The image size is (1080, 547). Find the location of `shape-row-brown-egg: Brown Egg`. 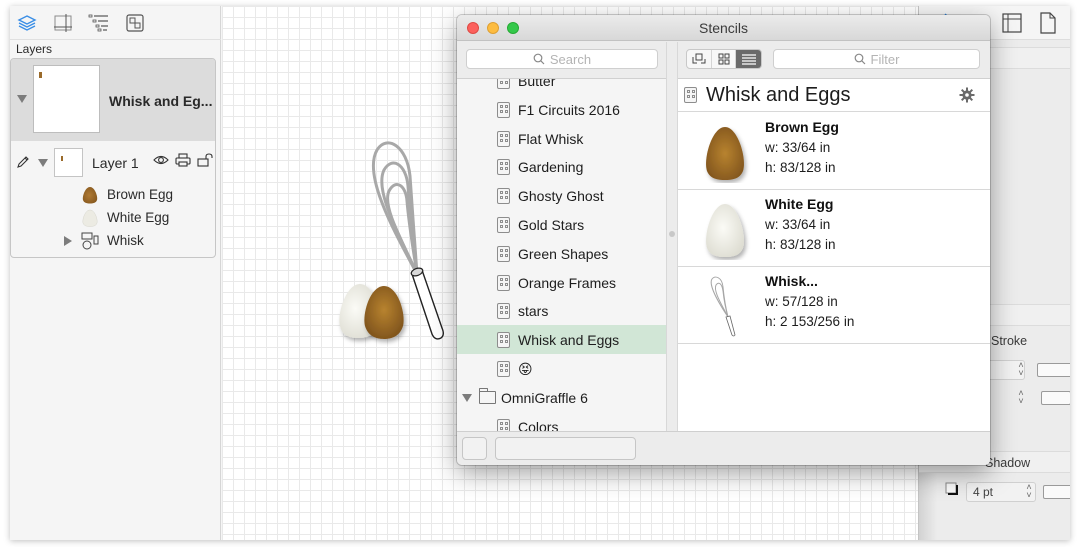

shape-row-brown-egg: Brown Egg is located at coordinates (113, 195).